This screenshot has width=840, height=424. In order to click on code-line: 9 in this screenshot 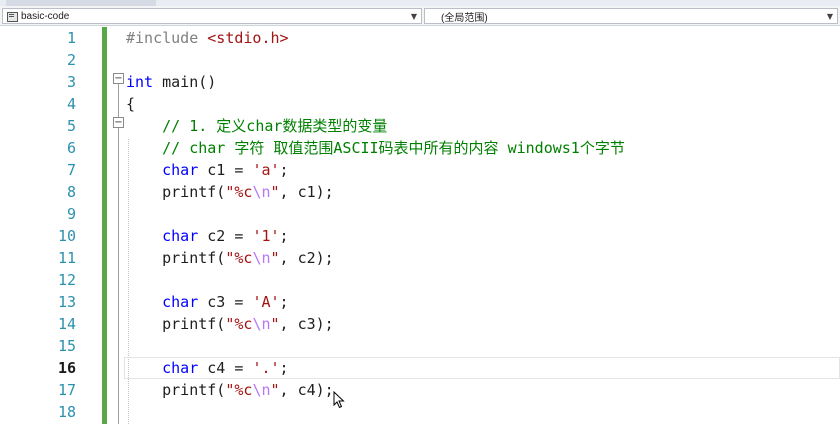, I will do `click(420, 214)`.